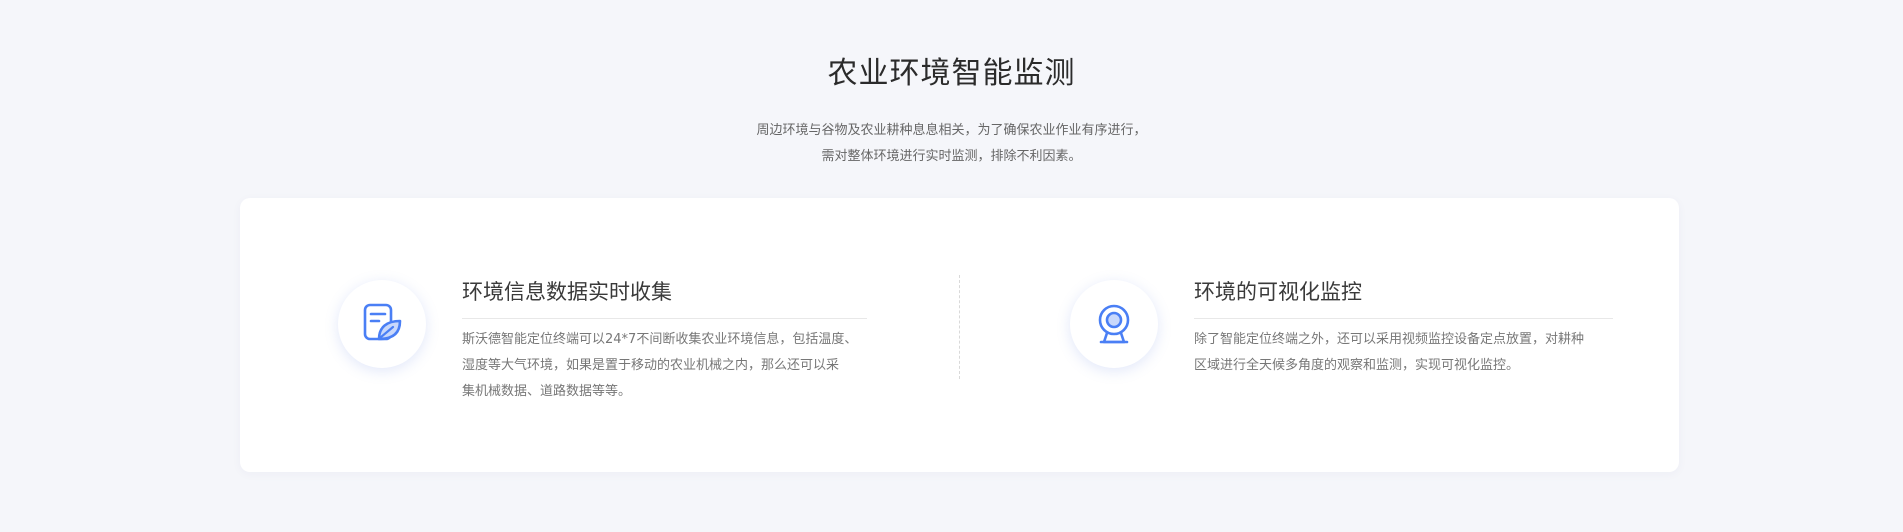 This screenshot has width=1903, height=532. Describe the element at coordinates (660, 339) in the screenshot. I see `feature-description-line: 斯沃德智能定位终端可以24*7不间断收集农业环境信息，包括温度、` at that location.